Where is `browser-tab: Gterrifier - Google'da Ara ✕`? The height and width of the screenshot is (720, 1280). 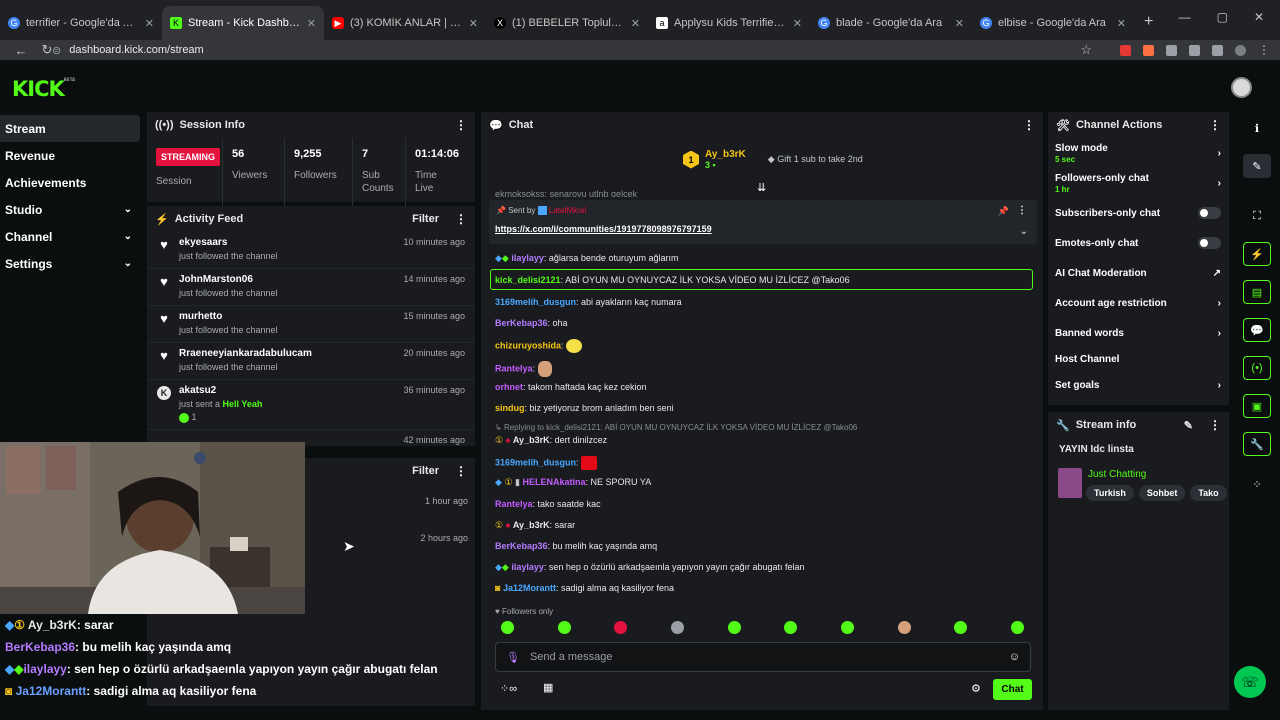 browser-tab: Gterrifier - Google'da Ara ✕ is located at coordinates (81, 23).